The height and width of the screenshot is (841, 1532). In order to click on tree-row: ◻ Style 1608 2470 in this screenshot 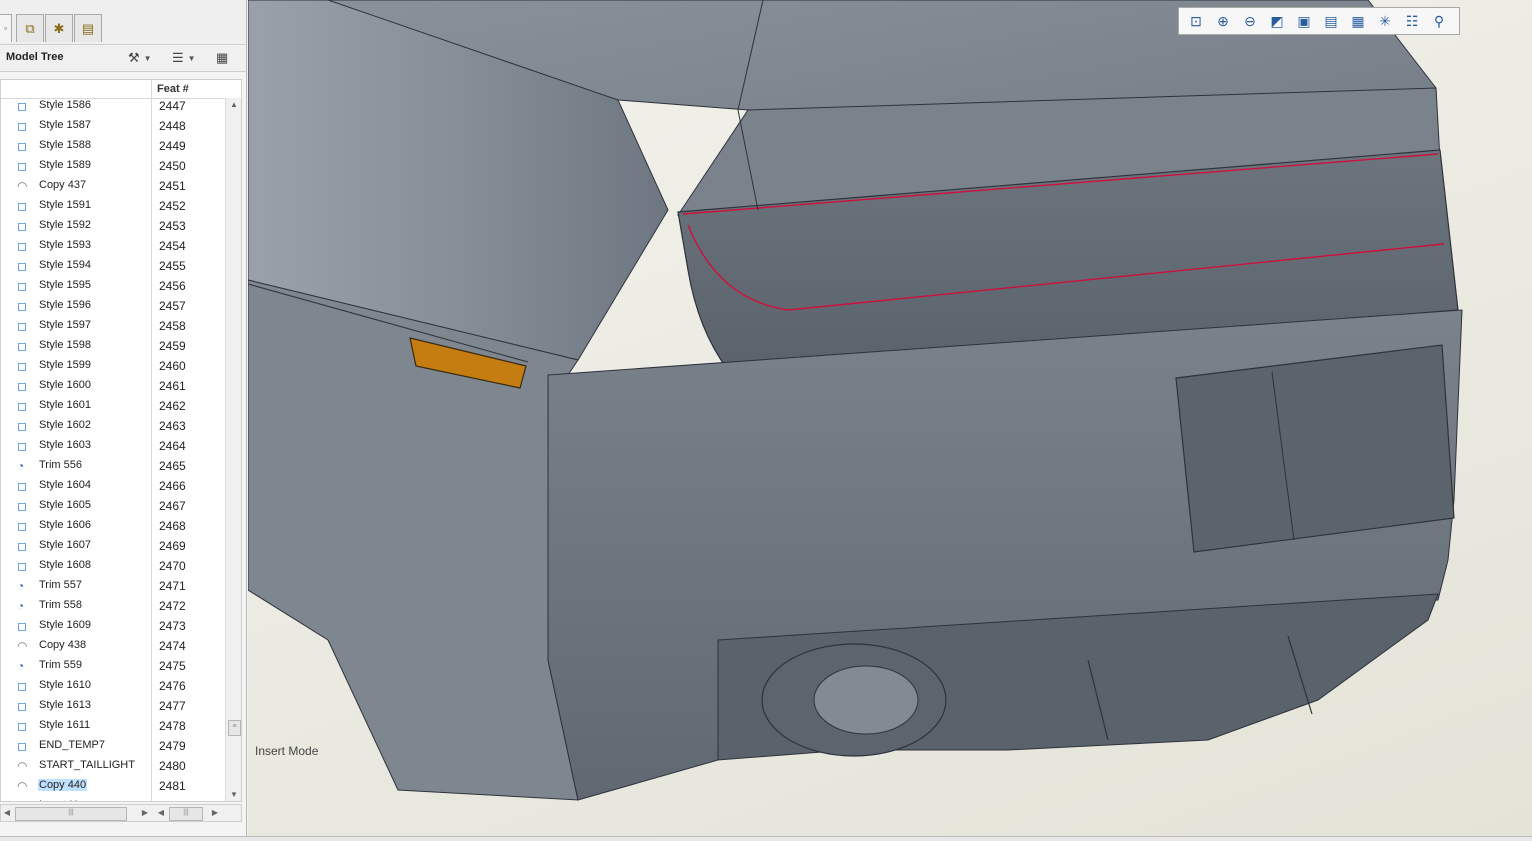, I will do `click(113, 566)`.